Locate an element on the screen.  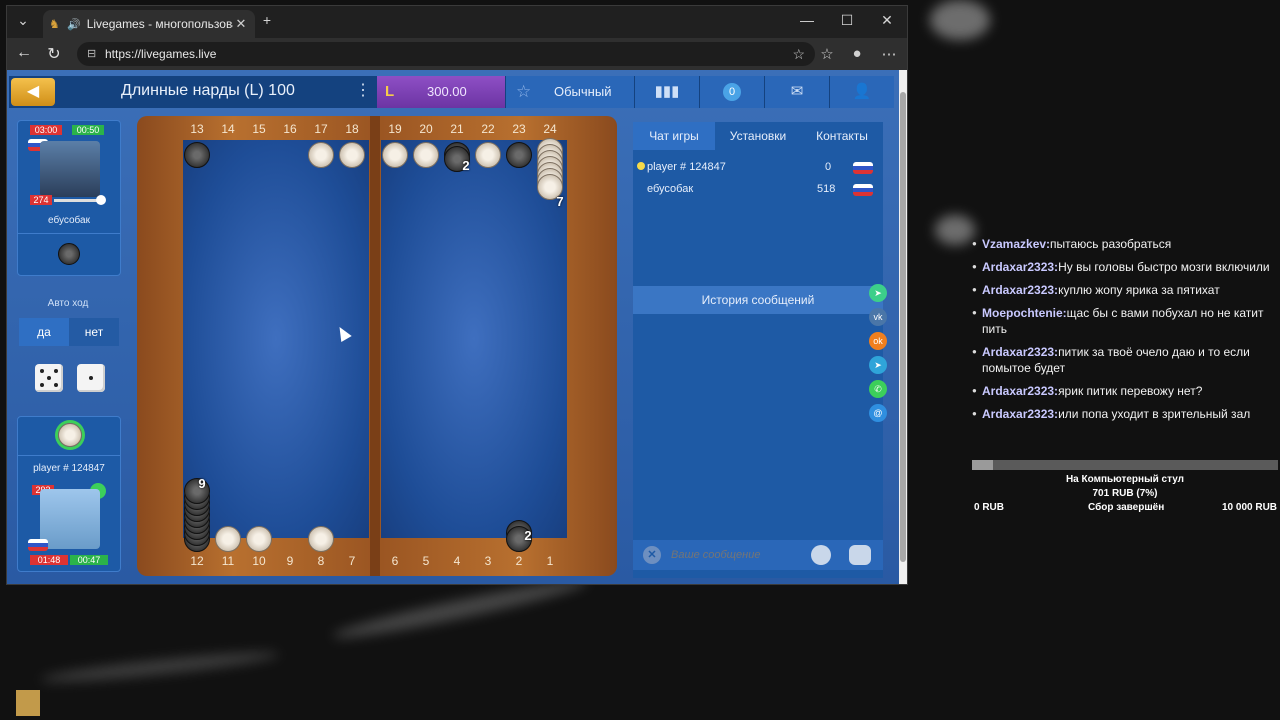
chat-player-row: ебусобак 518 is located at coordinates (757, 191).